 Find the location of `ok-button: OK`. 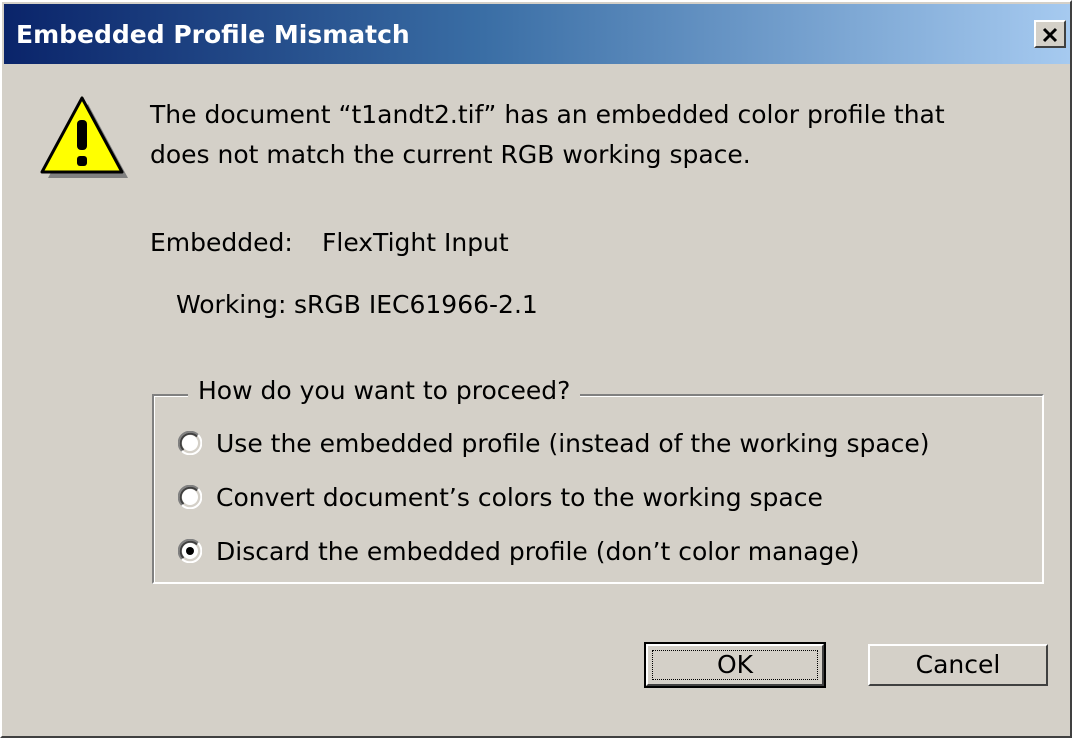

ok-button: OK is located at coordinates (735, 665).